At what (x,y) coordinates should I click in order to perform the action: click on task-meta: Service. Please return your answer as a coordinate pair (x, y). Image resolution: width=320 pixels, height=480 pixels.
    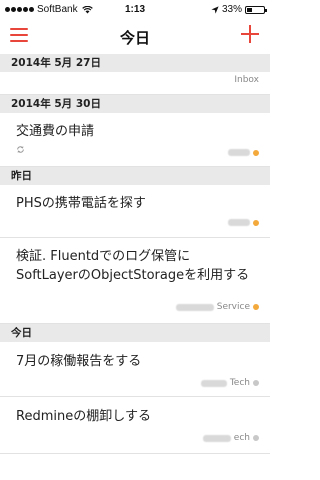
    Looking at the image, I should click on (217, 307).